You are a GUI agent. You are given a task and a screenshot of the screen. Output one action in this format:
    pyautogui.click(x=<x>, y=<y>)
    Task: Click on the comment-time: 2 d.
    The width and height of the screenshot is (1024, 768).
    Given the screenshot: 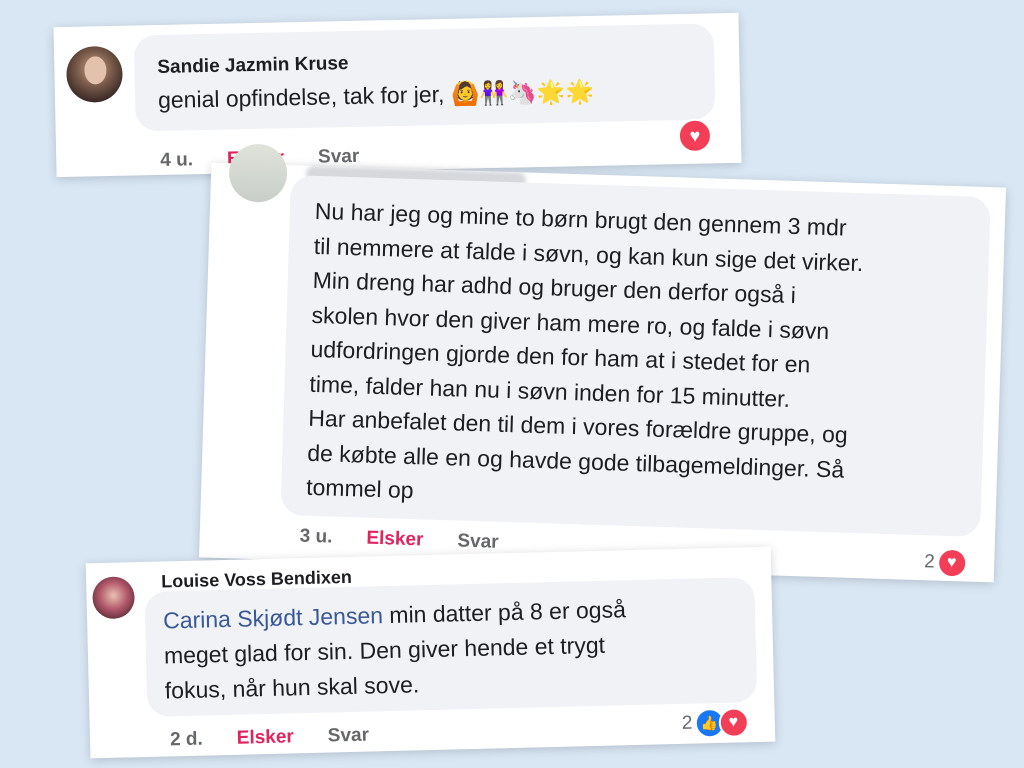 What is the action you would take?
    pyautogui.click(x=186, y=740)
    